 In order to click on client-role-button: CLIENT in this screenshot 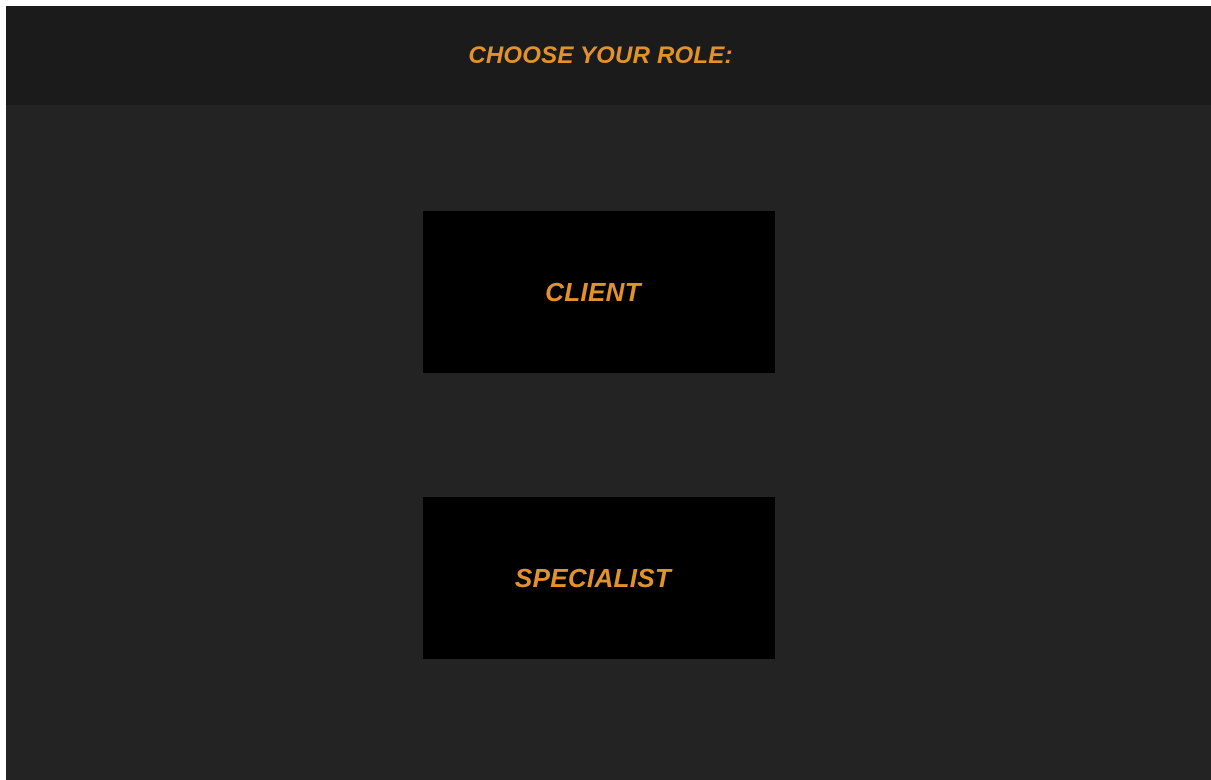, I will do `click(599, 292)`.